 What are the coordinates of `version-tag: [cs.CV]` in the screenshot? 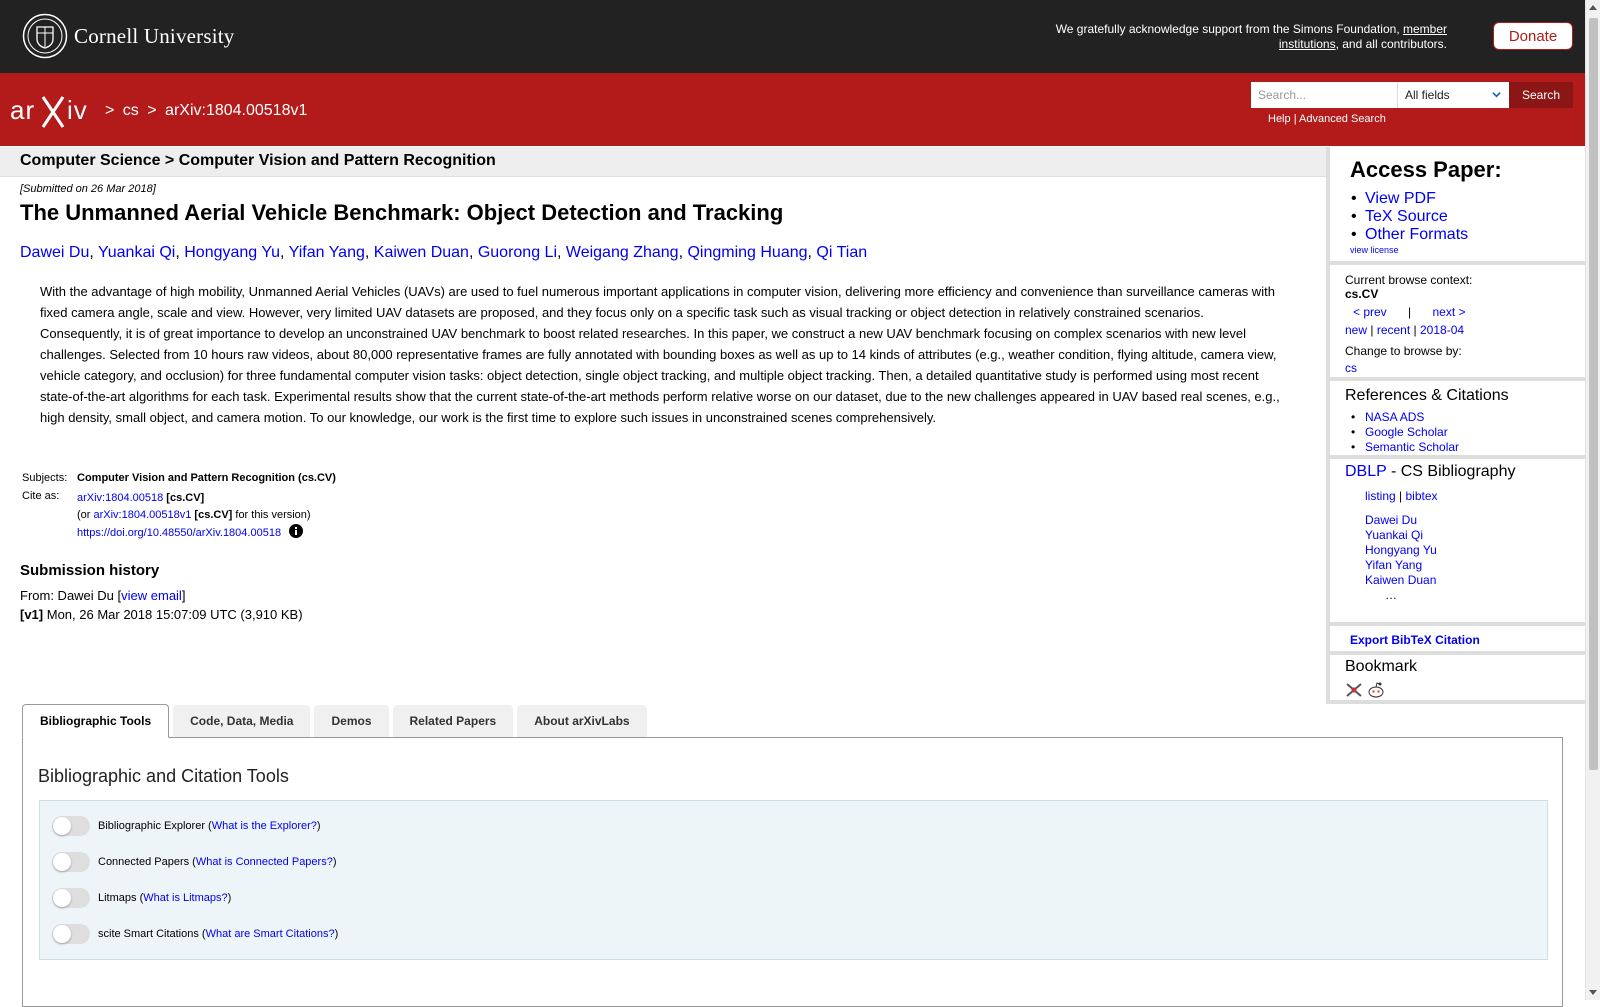 It's located at (213, 515).